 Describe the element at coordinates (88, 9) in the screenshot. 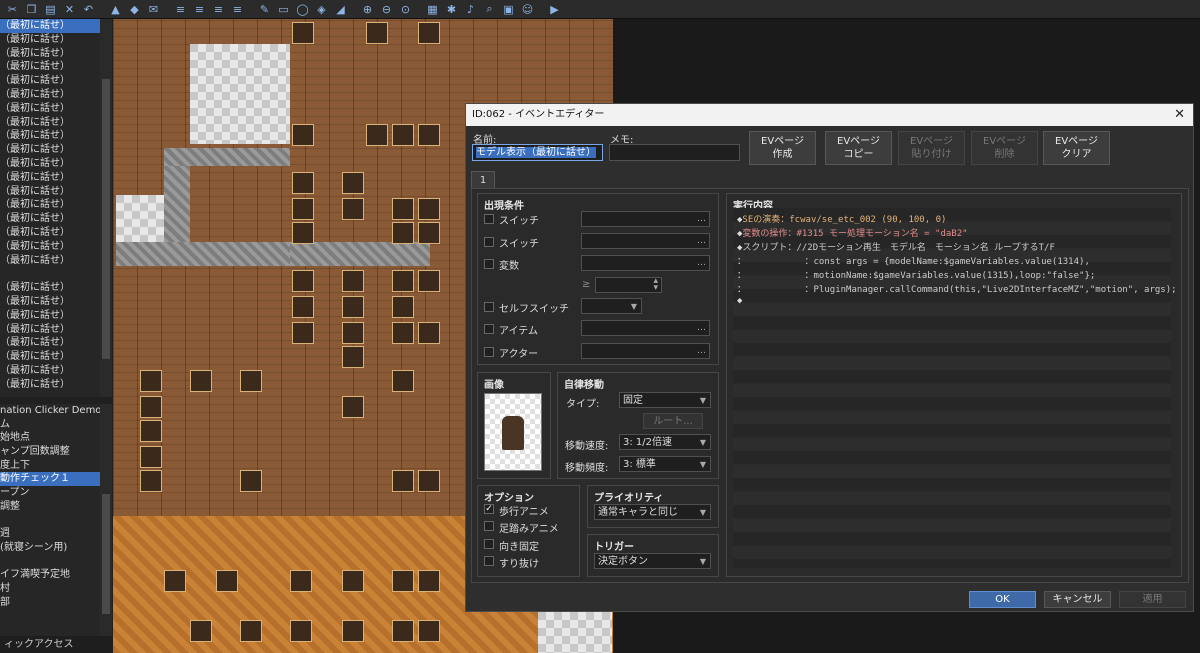

I see `undo-icon: ↶` at that location.